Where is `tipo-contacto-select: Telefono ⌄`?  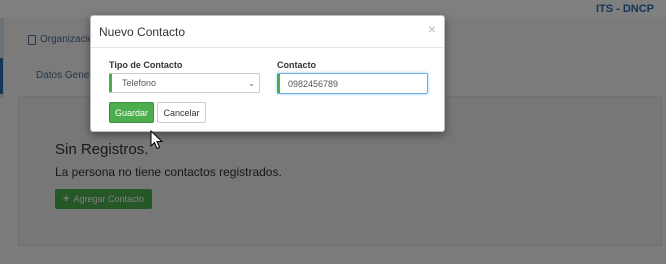 tipo-contacto-select: Telefono ⌄ is located at coordinates (184, 83).